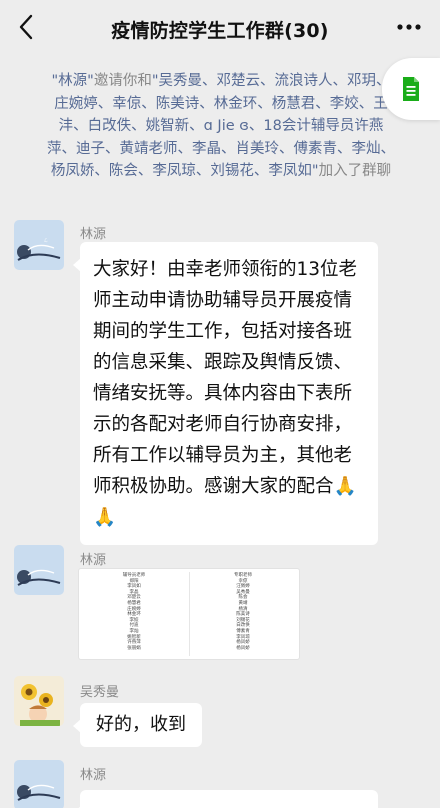  I want to click on table-cell: 张丽娟, so click(134, 648).